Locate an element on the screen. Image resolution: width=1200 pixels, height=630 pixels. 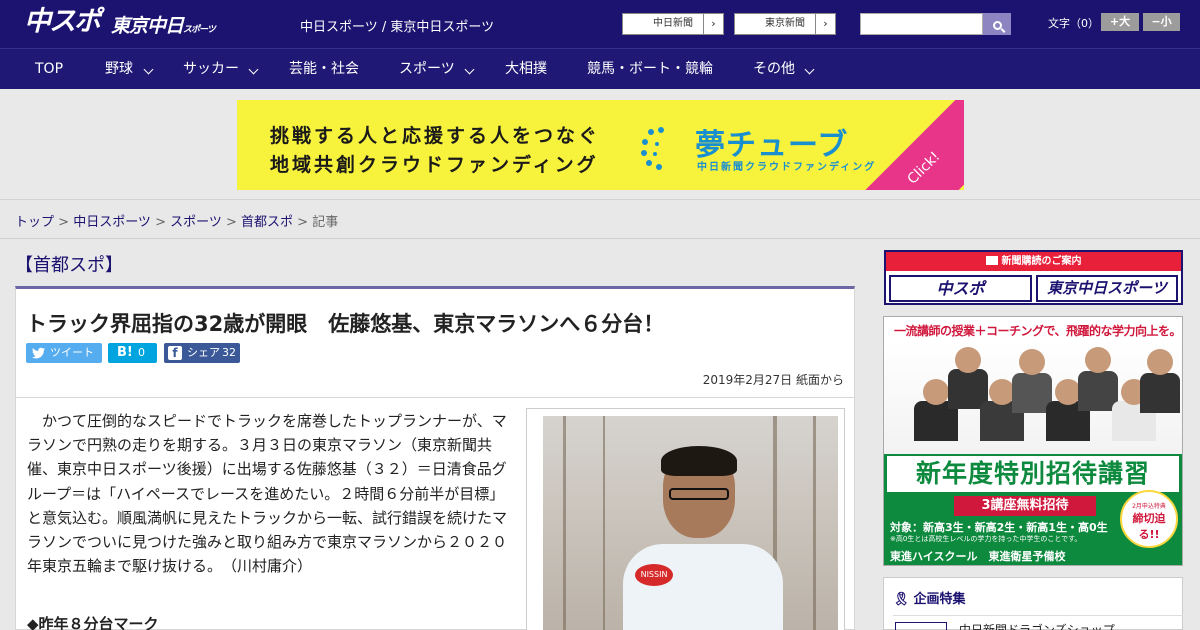
feature-item-label: 中日新聞ドラゴンズショップ is located at coordinates (1037, 626).